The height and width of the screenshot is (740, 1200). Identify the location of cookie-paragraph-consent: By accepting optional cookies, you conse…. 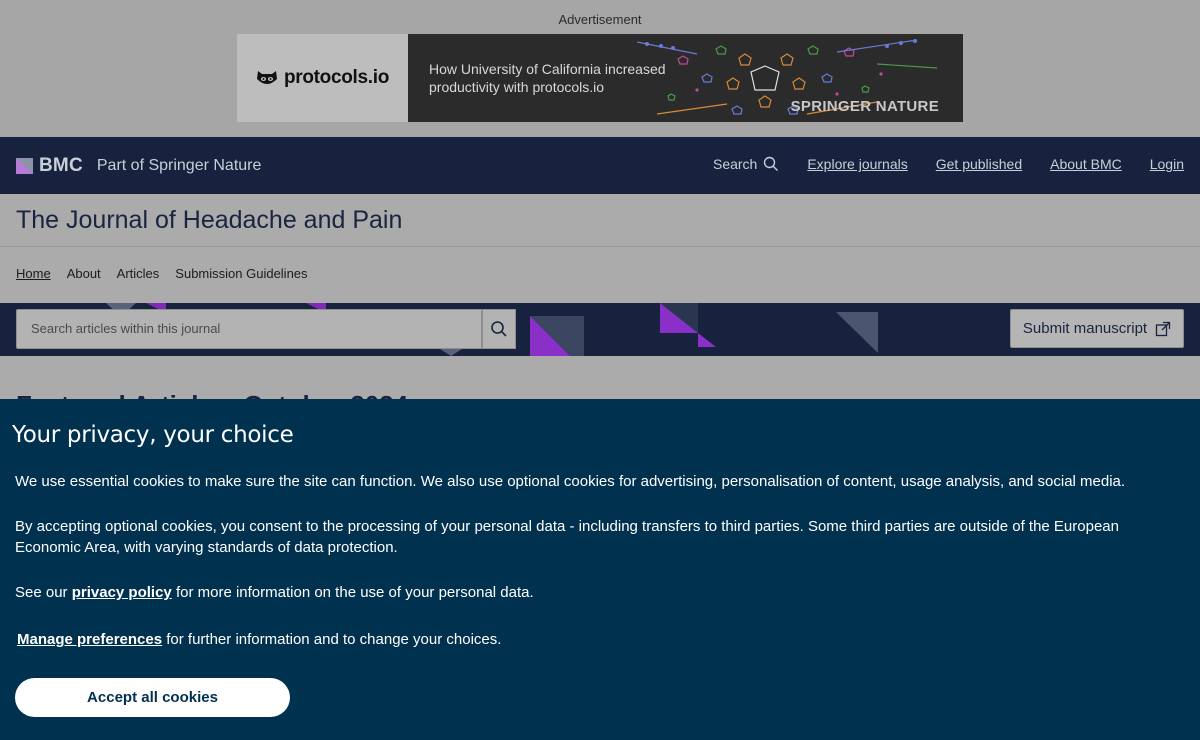
(567, 537).